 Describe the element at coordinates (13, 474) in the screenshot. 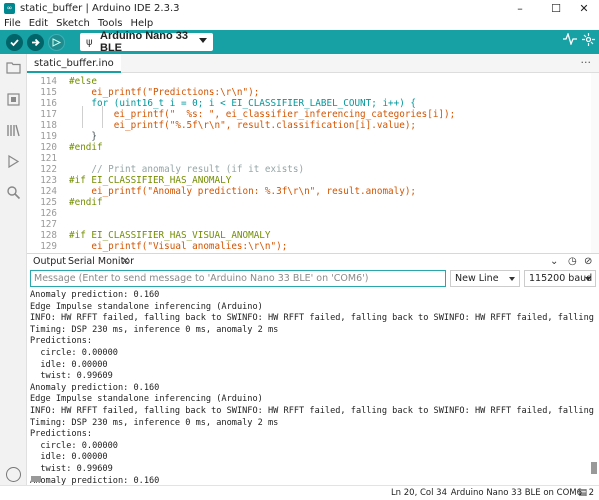

I see `account-icon` at that location.